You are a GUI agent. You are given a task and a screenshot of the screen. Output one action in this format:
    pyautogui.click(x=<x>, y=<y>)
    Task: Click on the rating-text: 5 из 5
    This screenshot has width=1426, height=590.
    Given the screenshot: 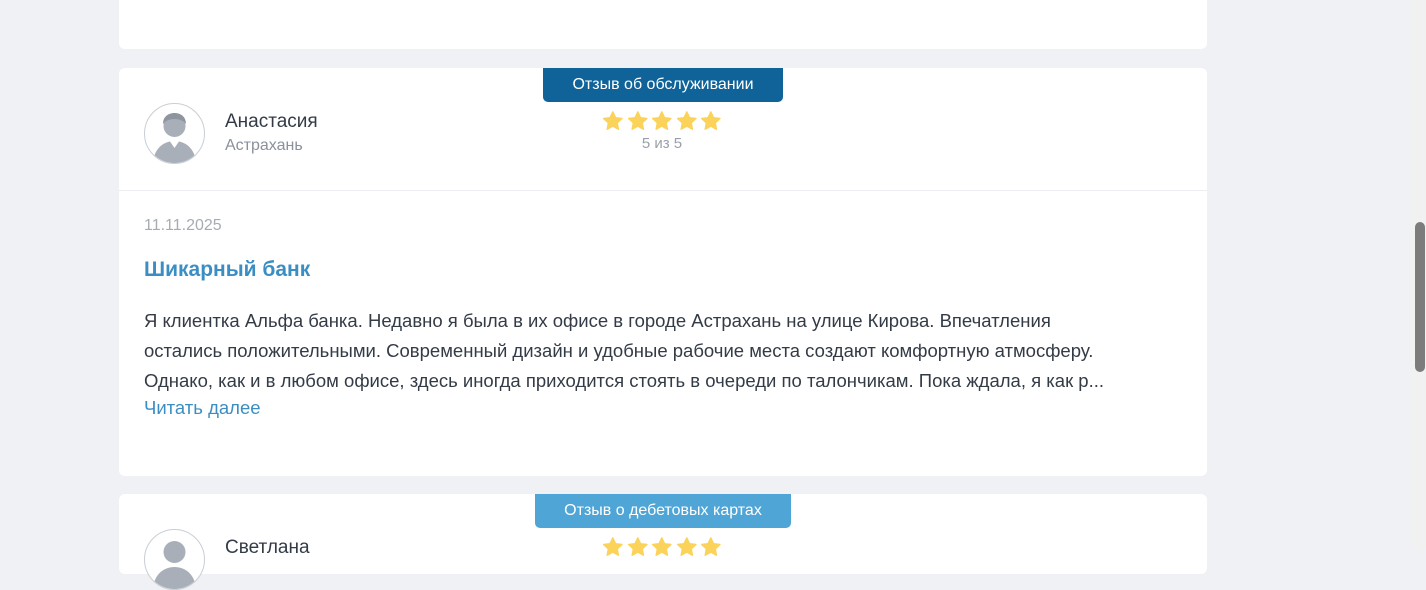 What is the action you would take?
    pyautogui.click(x=662, y=143)
    